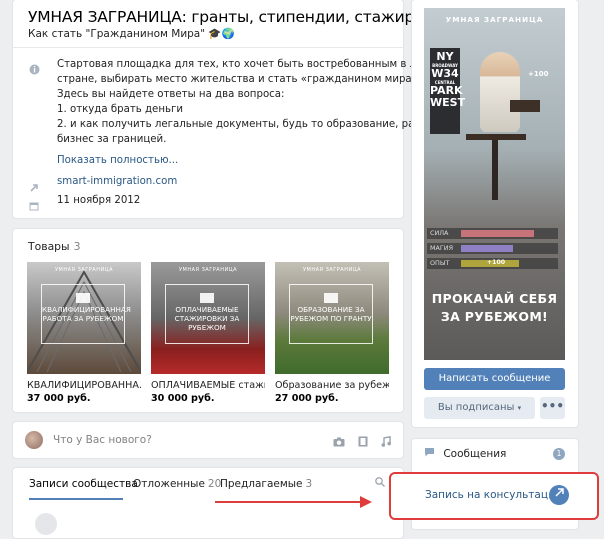  What do you see at coordinates (34, 205) in the screenshot?
I see `calendar-icon` at bounding box center [34, 205].